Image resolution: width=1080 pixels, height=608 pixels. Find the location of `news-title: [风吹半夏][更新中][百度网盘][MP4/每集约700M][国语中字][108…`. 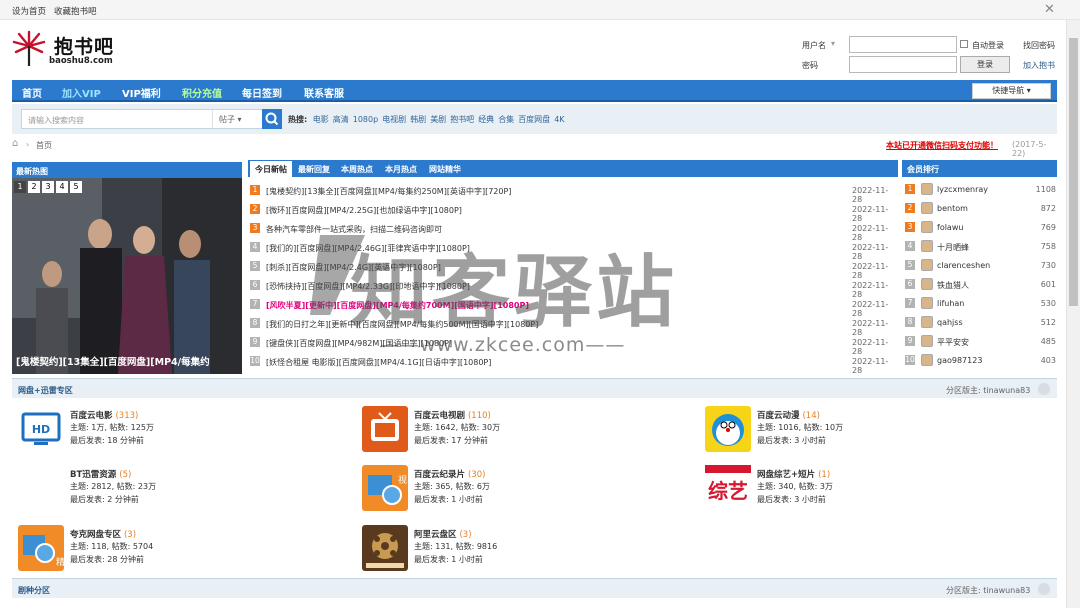

news-title: [风吹半夏][更新中][百度网盘][MP4/每集约700M][国语中字][108… is located at coordinates (397, 305).